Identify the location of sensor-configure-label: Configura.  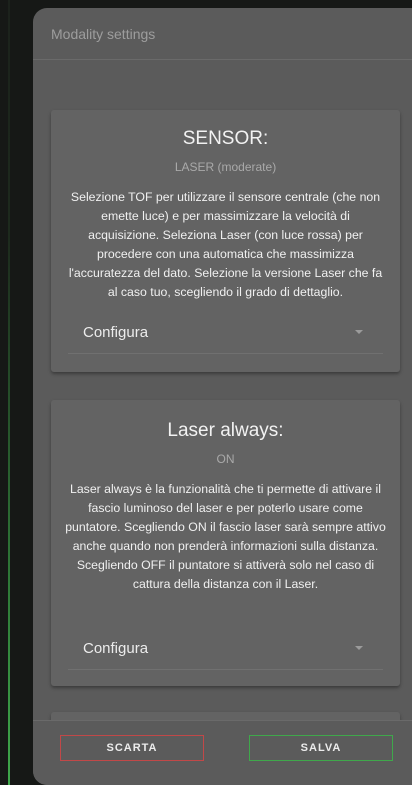
(116, 332).